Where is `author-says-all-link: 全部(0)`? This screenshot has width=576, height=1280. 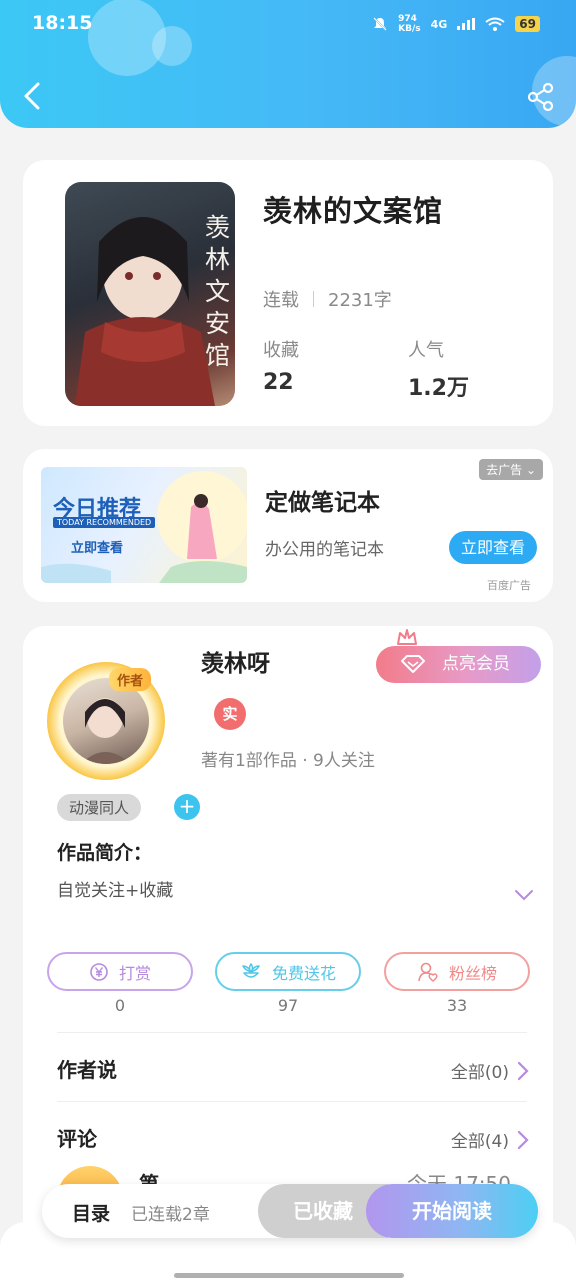 author-says-all-link: 全部(0) is located at coordinates (490, 1070).